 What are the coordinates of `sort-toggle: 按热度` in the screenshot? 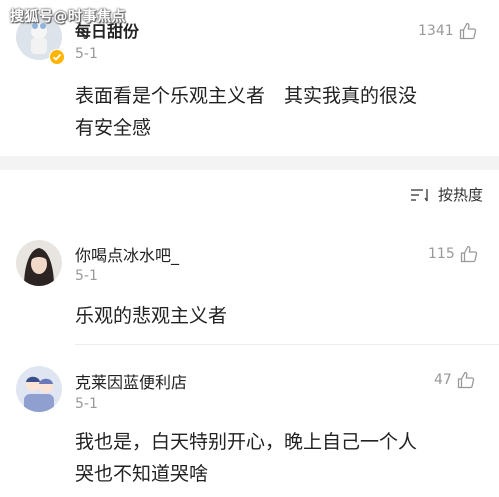 It's located at (446, 194).